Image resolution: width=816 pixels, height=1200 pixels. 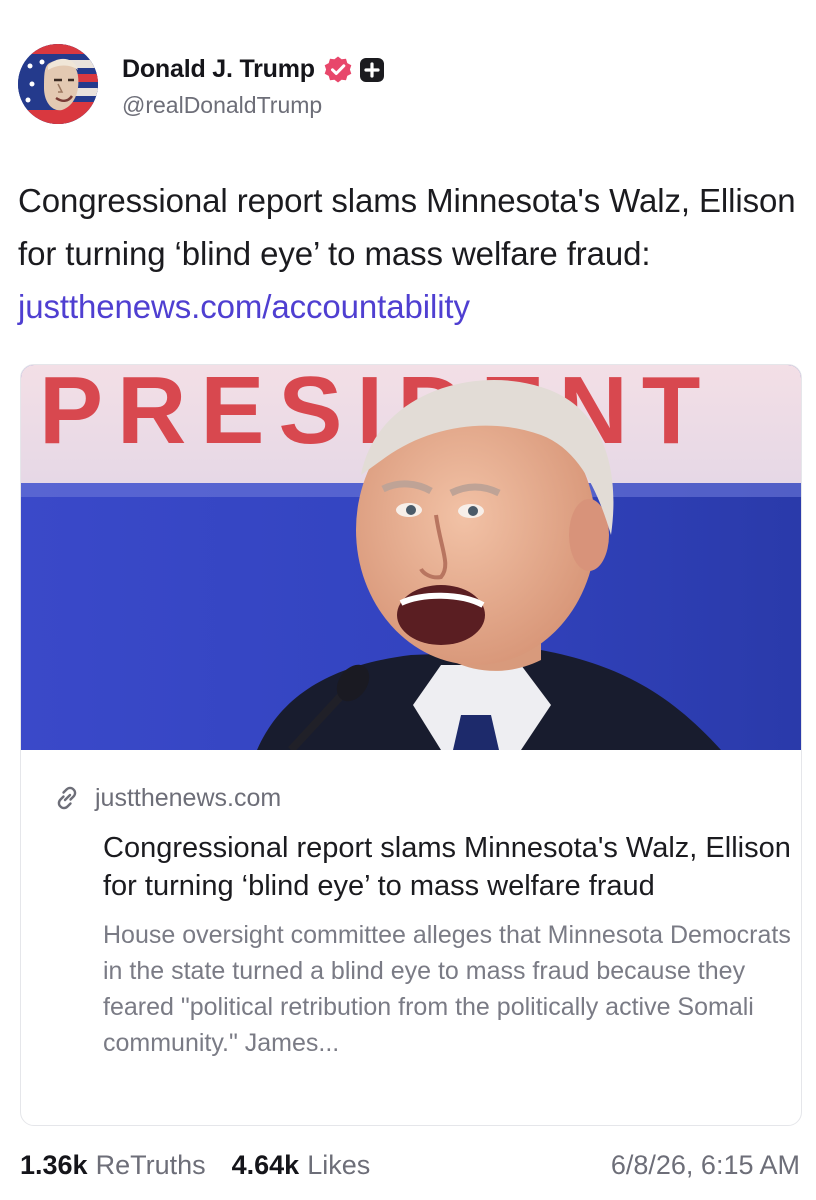 I want to click on likes-label: Likes, so click(x=339, y=1164).